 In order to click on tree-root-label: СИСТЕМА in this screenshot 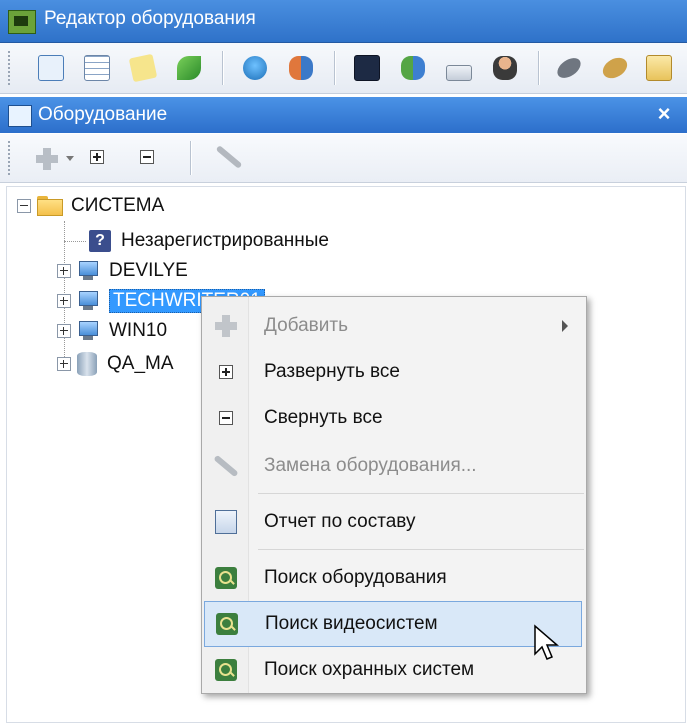, I will do `click(118, 205)`.